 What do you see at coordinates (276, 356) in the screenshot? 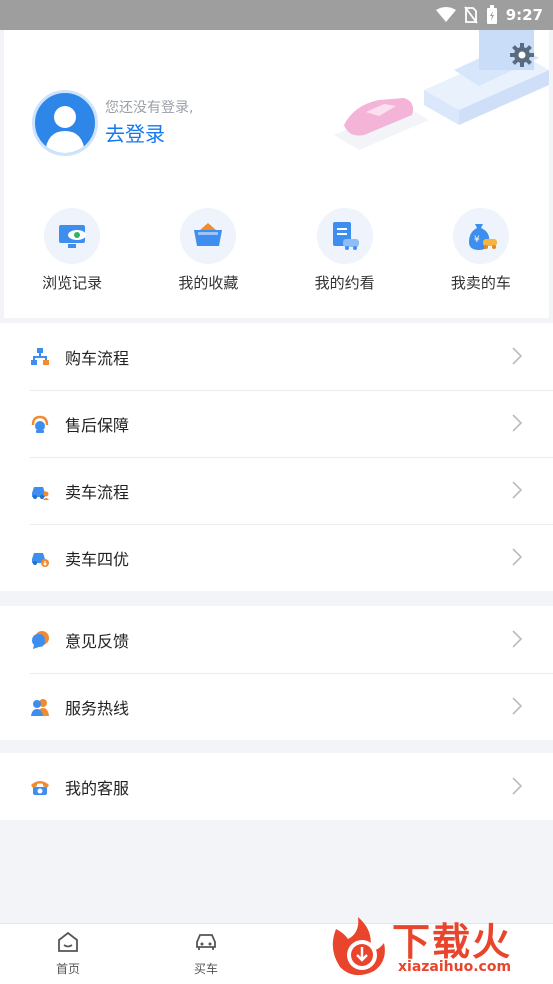
I see `menu-item-purchase-process: 购车流程` at bounding box center [276, 356].